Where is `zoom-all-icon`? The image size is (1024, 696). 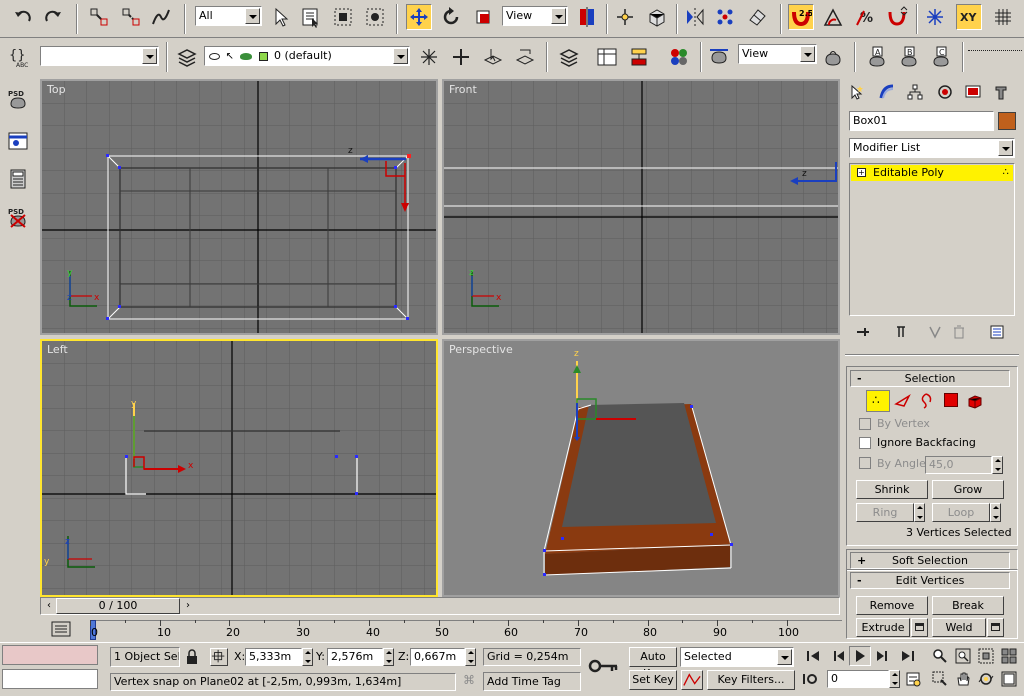 zoom-all-icon is located at coordinates (963, 656).